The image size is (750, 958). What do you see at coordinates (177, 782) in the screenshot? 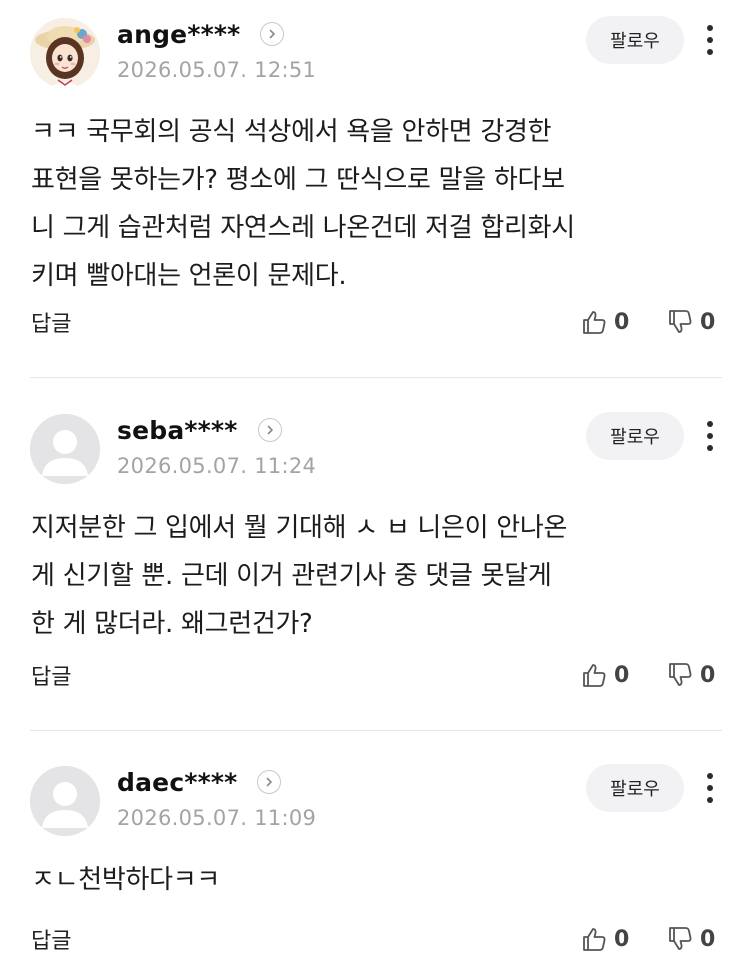
I see `nickname: daec****` at bounding box center [177, 782].